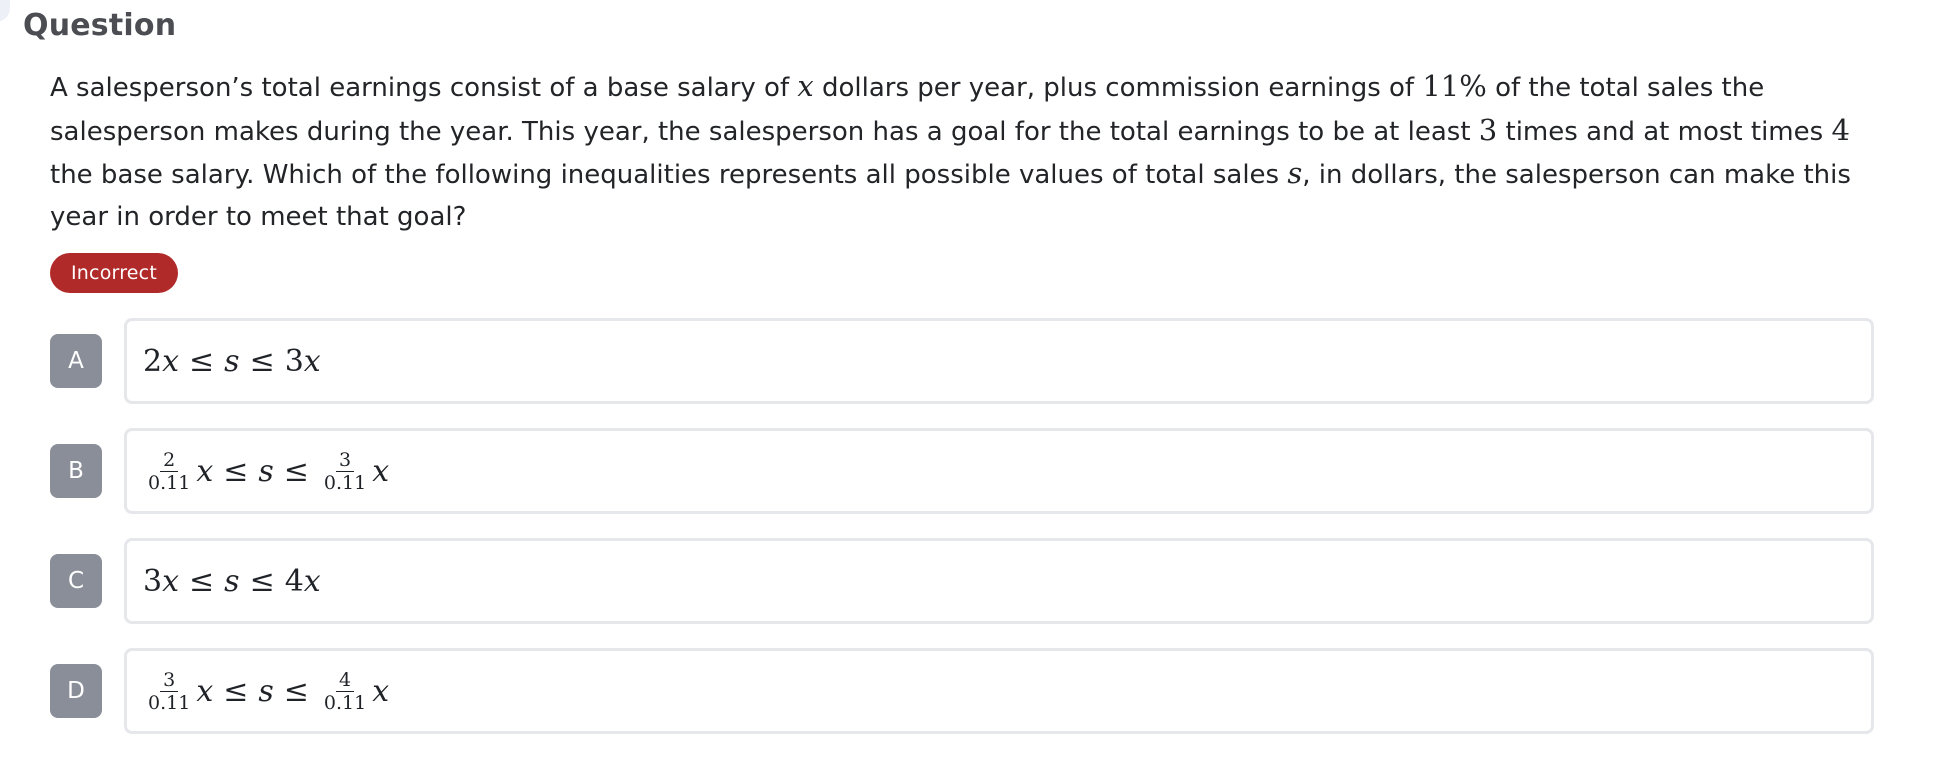  I want to click on option-expression: 2 0.11 x ≤ s ≤ 3 0.11 x, so click(266, 471).